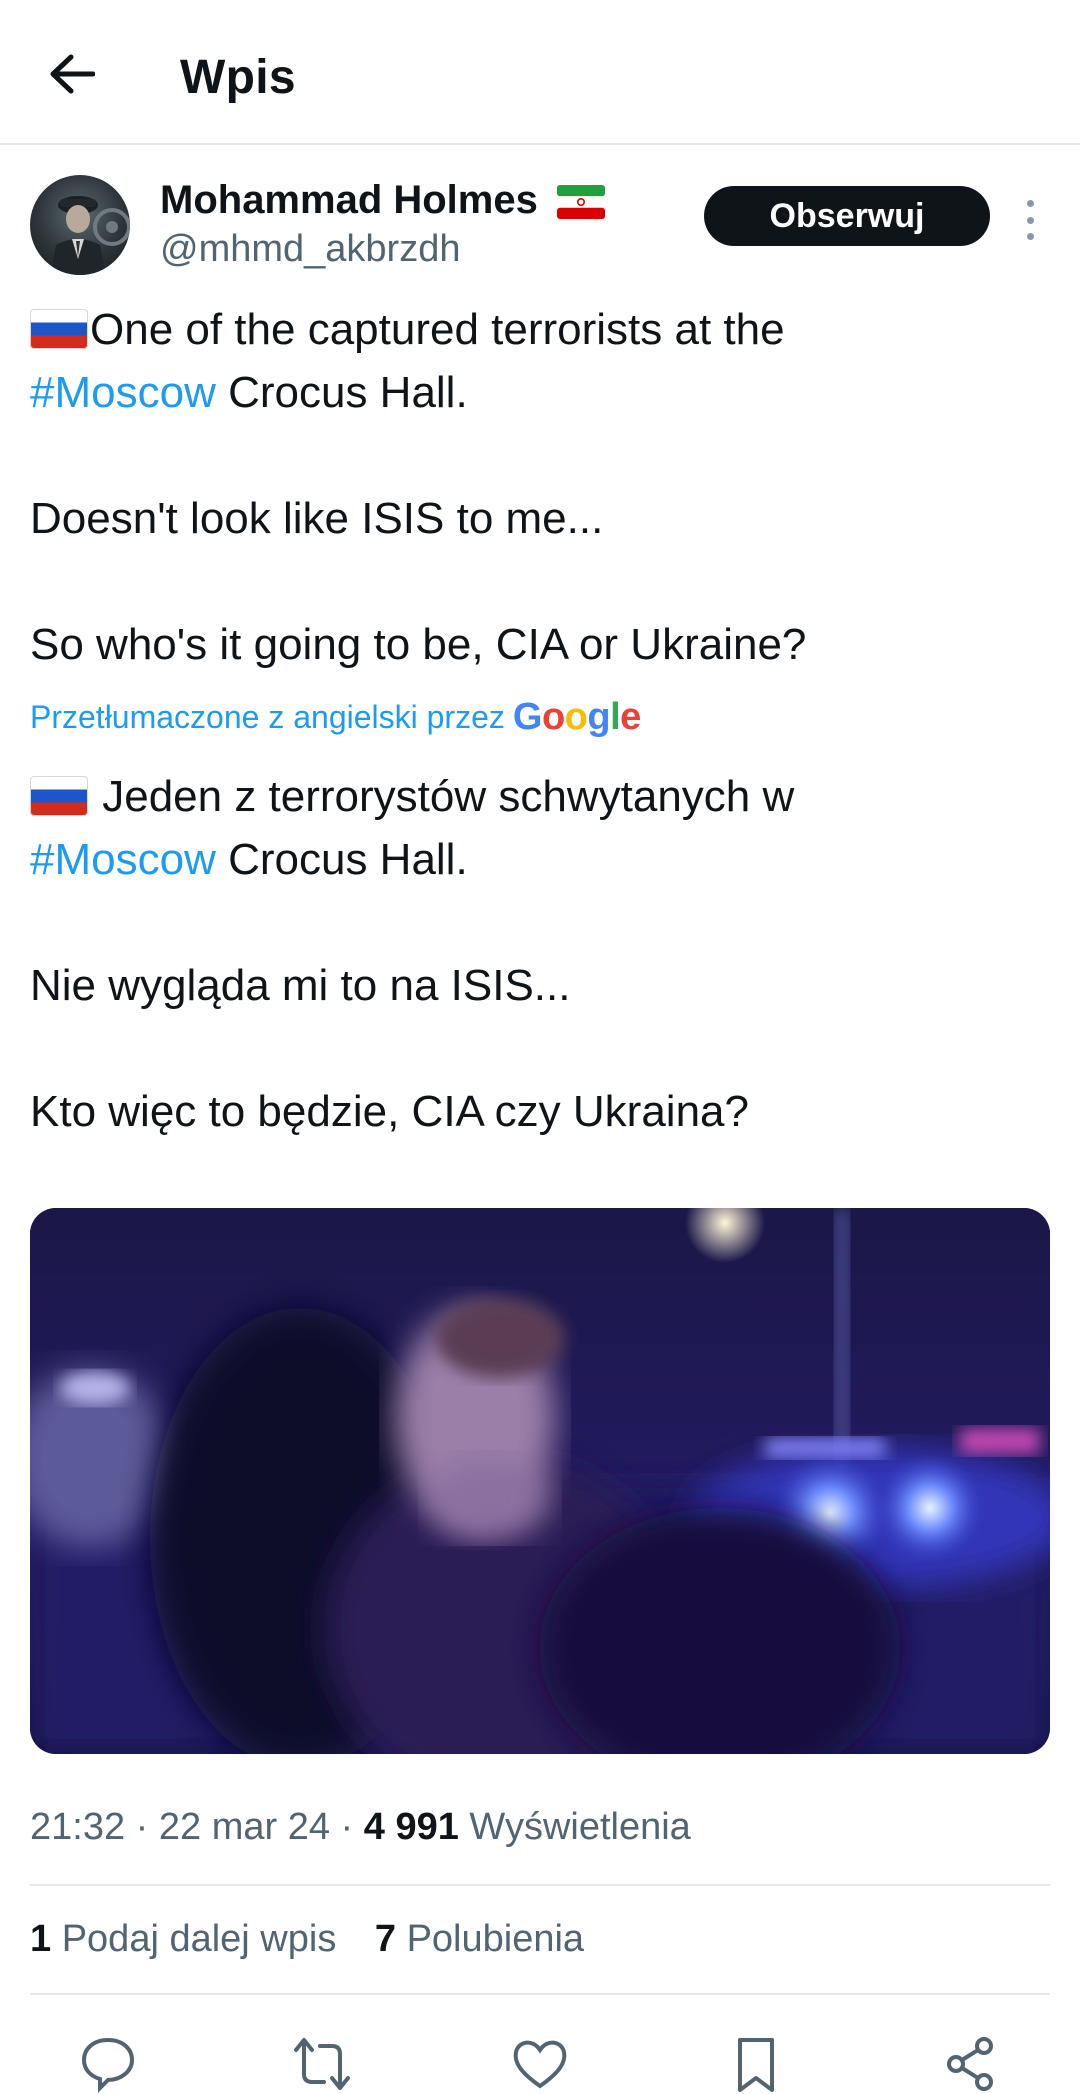 The image size is (1080, 2094). I want to click on like-icon, so click(540, 2064).